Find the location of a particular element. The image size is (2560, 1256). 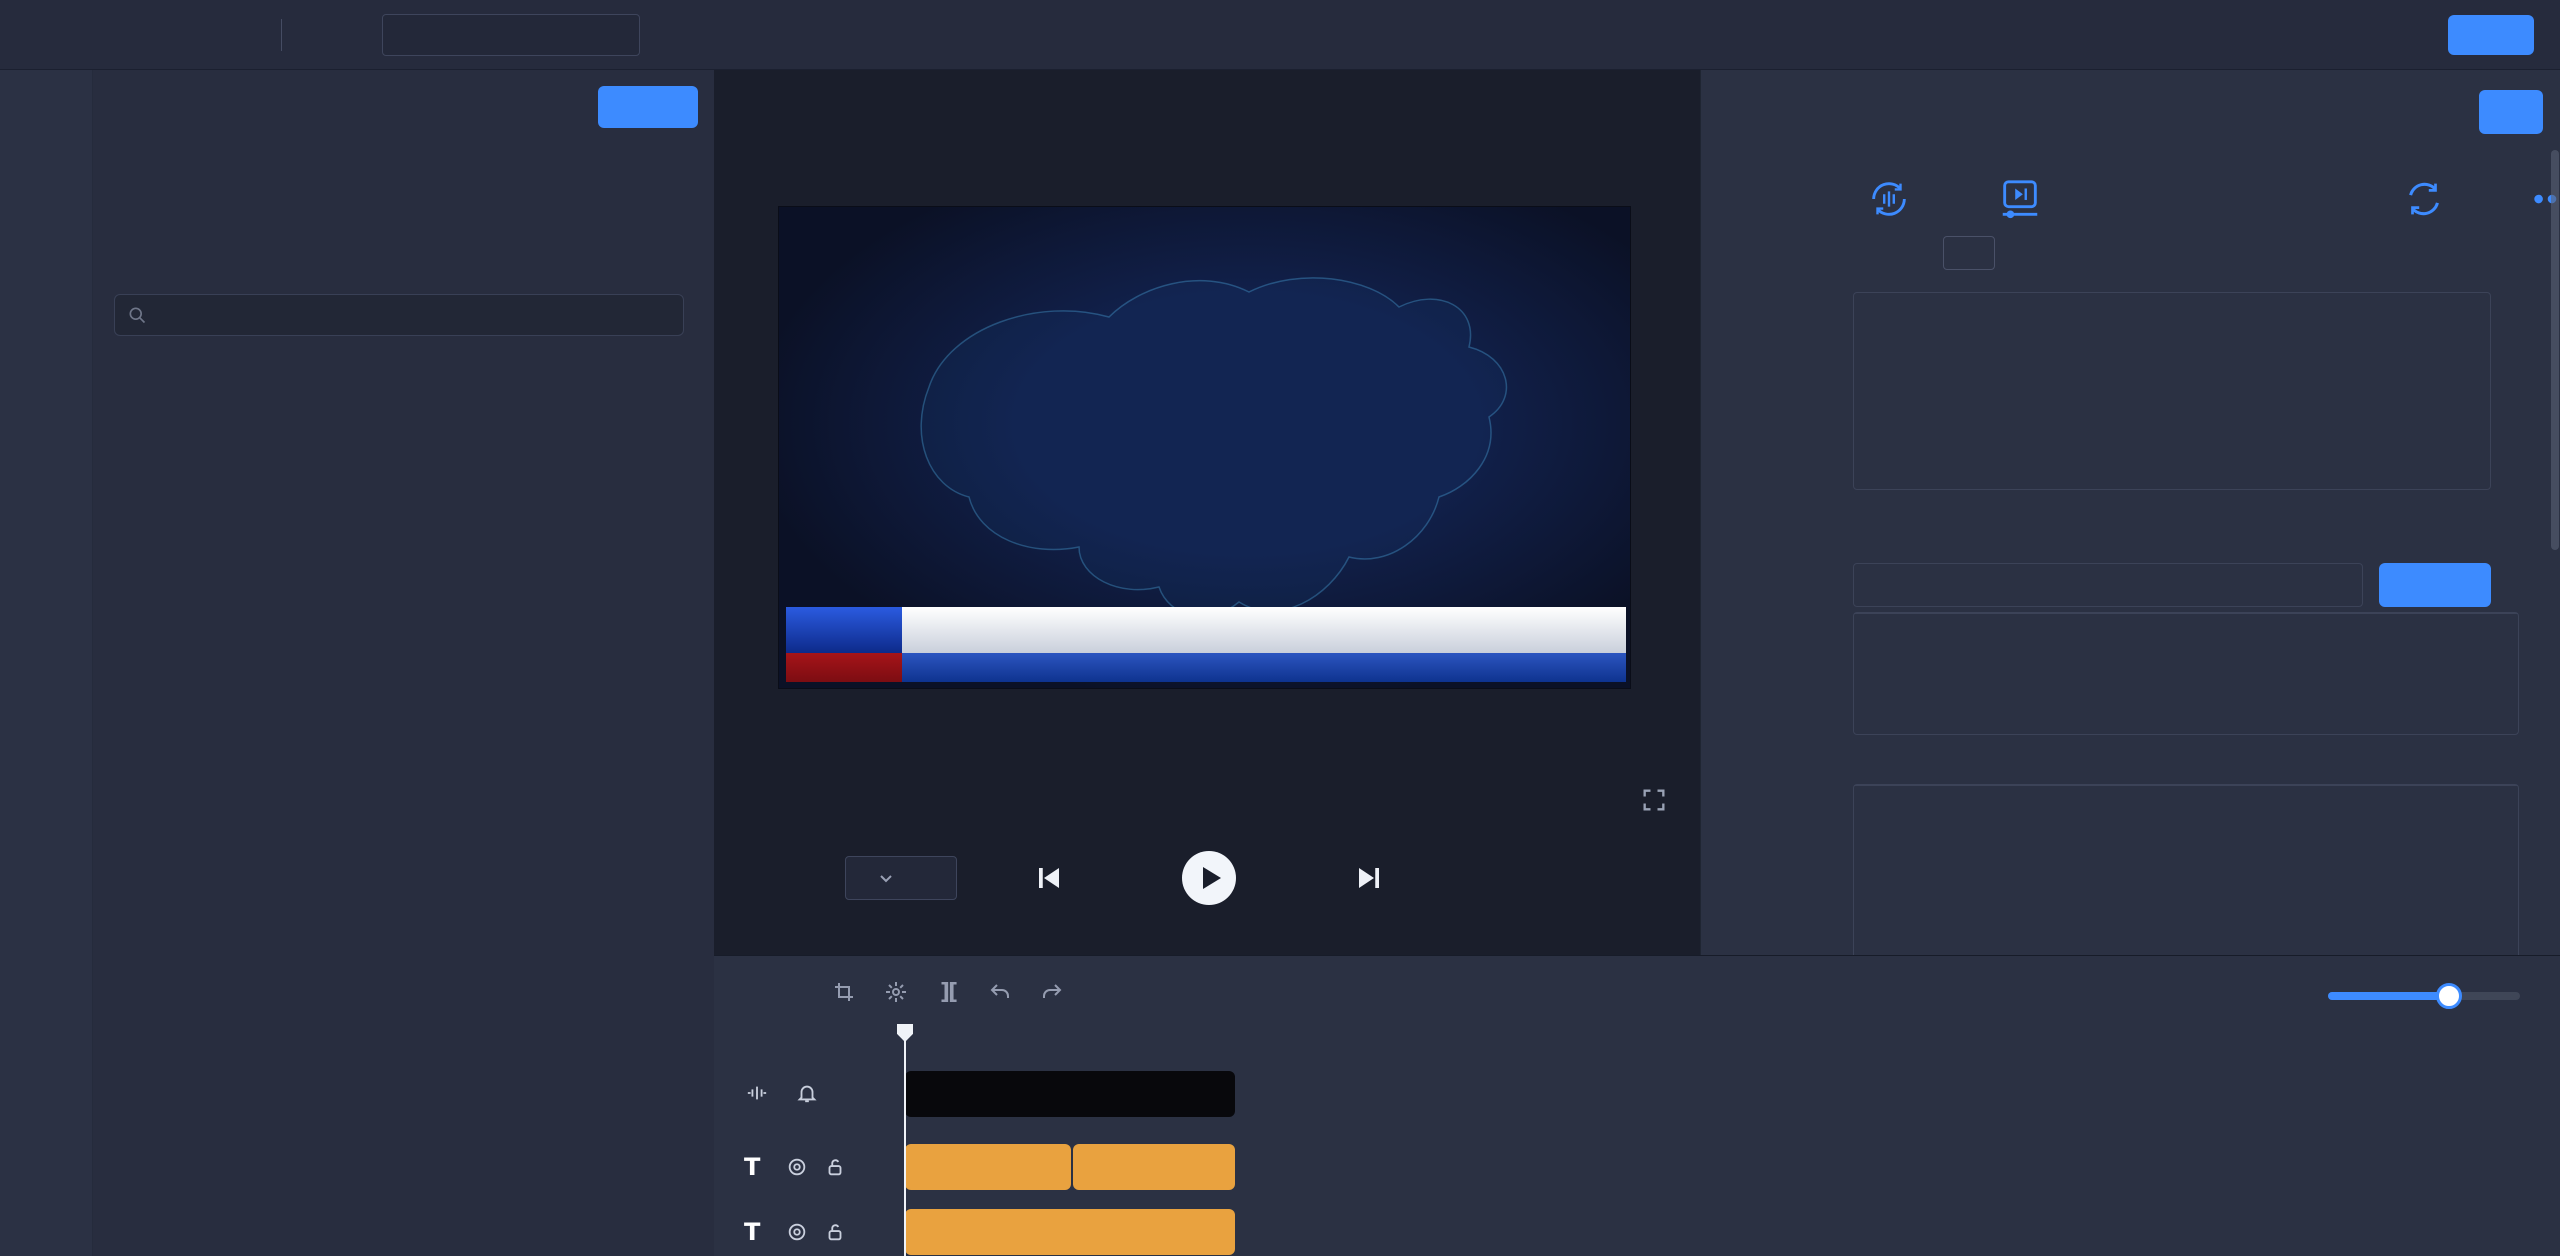

extract-title-button is located at coordinates (2435, 585).